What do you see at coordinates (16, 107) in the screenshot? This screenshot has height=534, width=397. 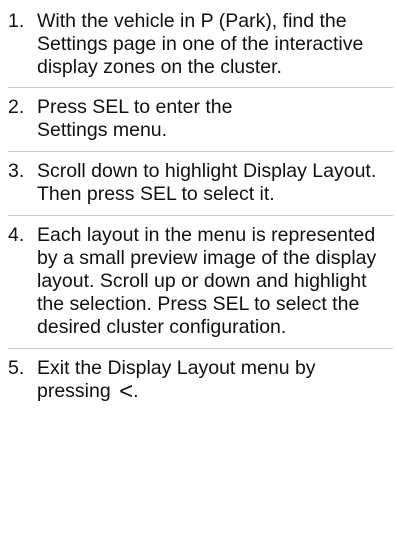 I see `step-number: 2.` at bounding box center [16, 107].